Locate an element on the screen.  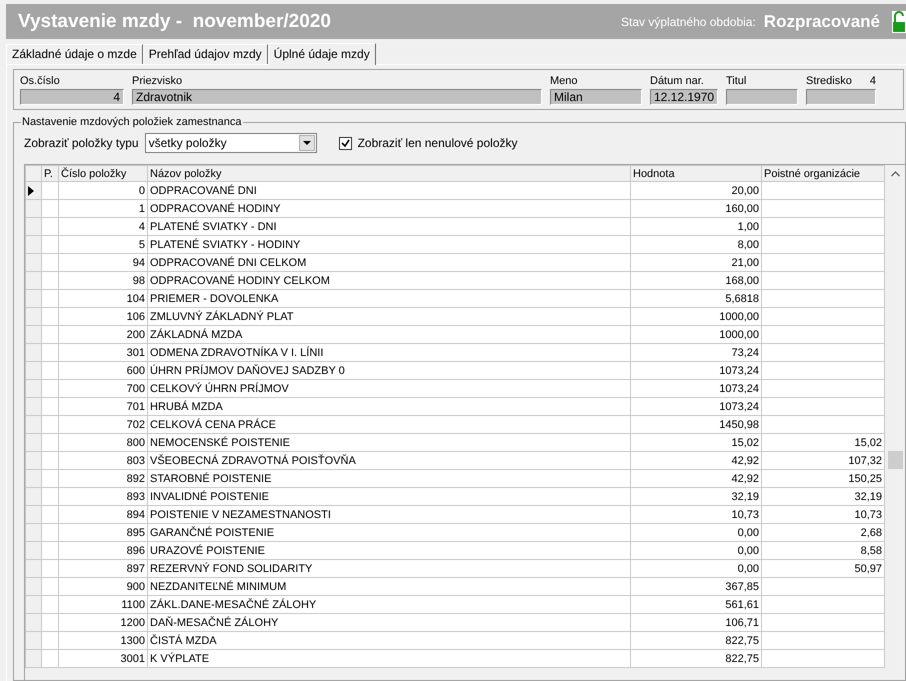
table-cell: 168,00 is located at coordinates (696, 281).